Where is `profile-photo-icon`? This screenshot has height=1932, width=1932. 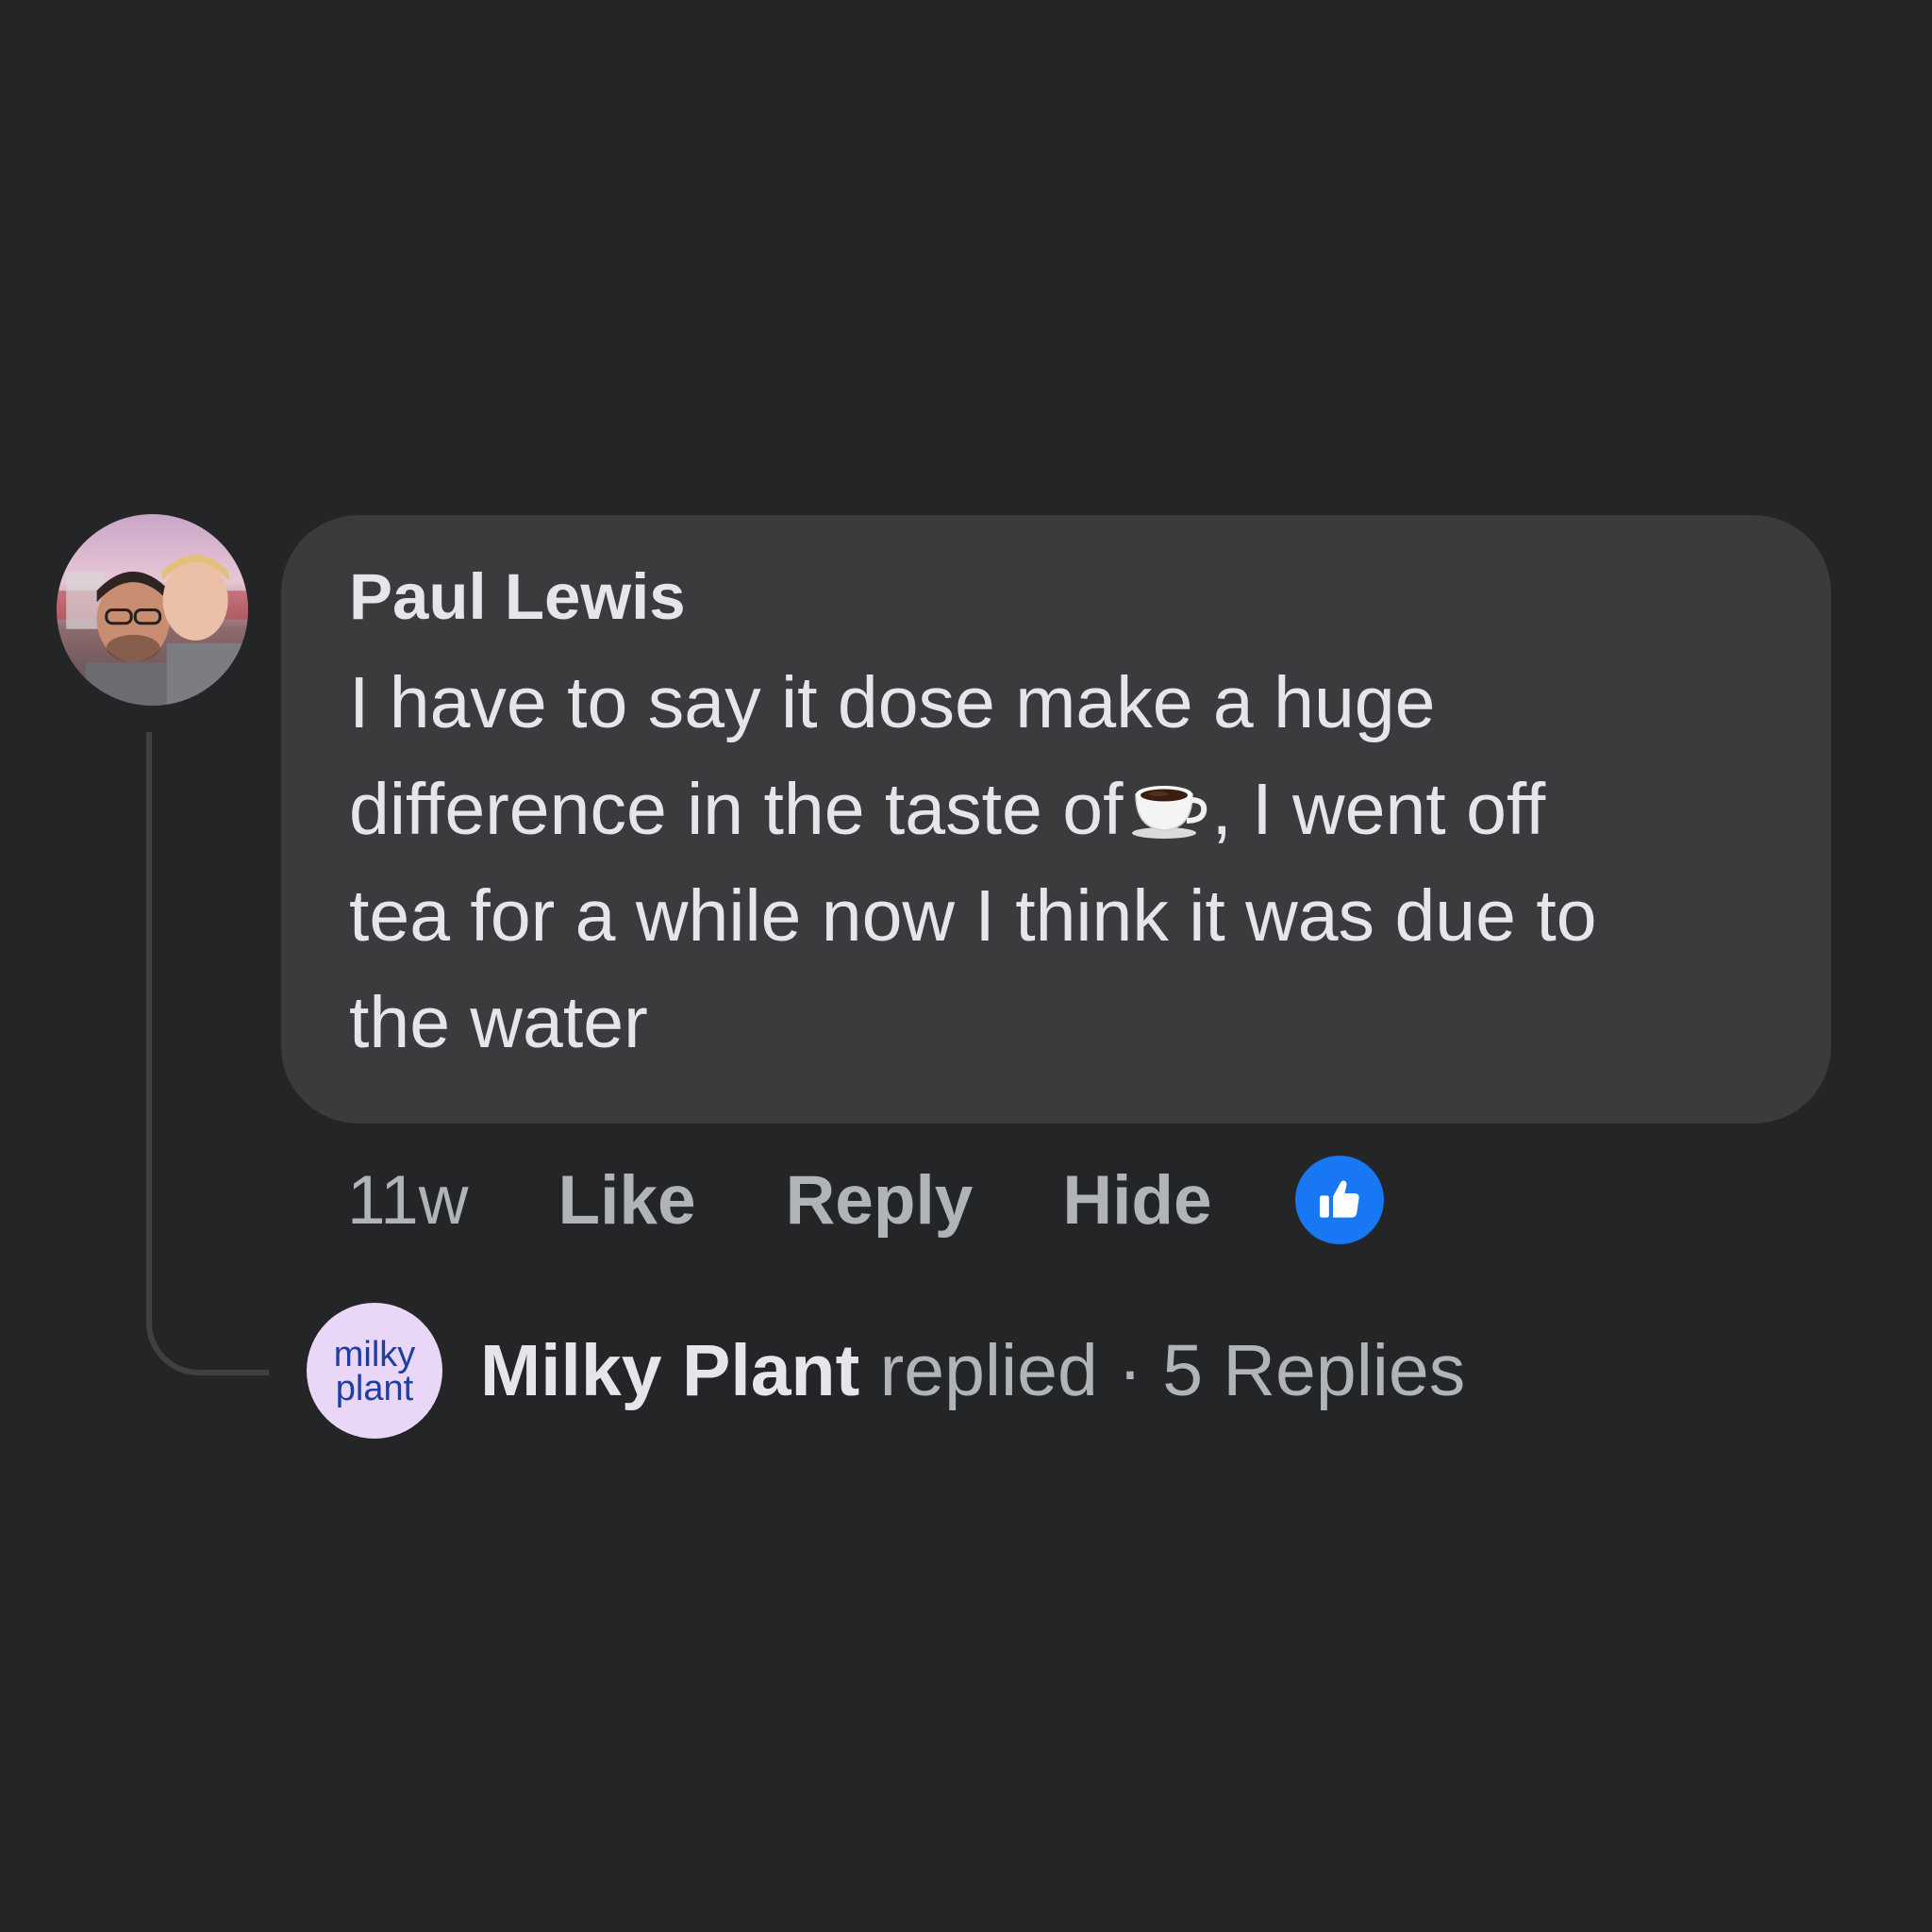
profile-photo-icon is located at coordinates (152, 610).